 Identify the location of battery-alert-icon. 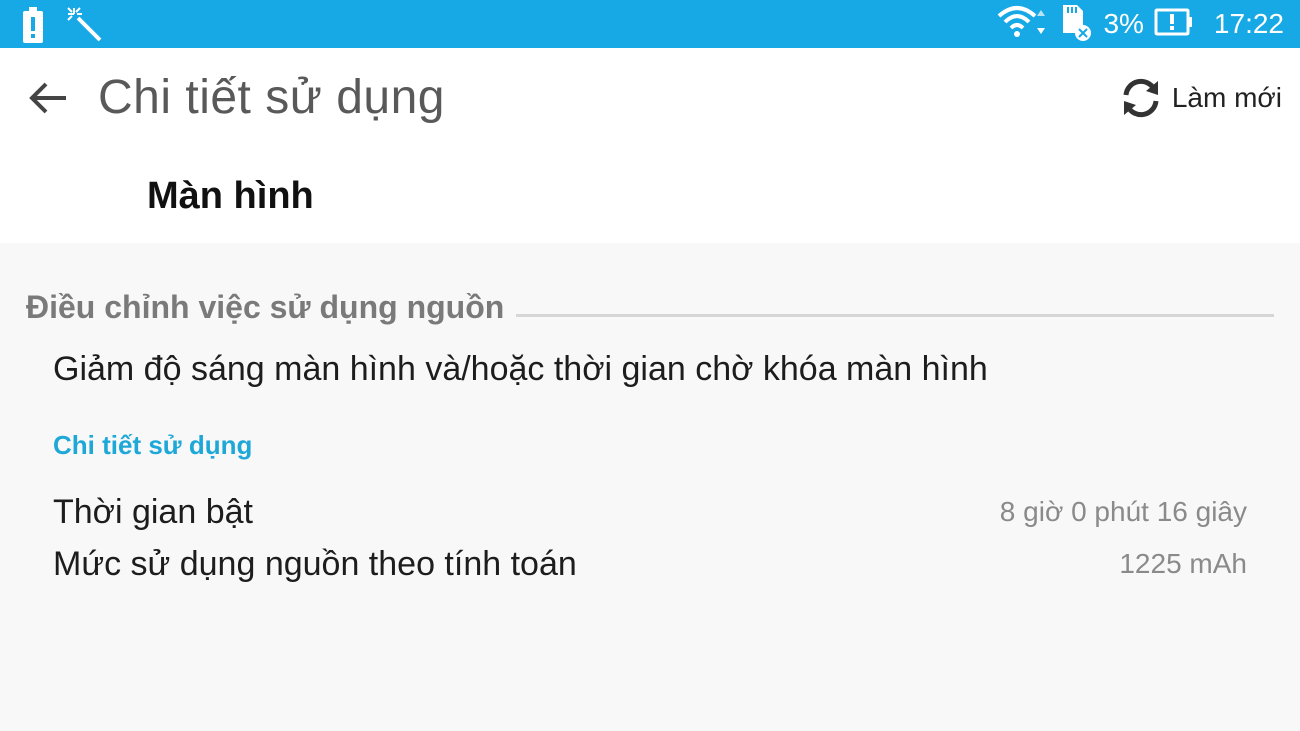
(33, 27).